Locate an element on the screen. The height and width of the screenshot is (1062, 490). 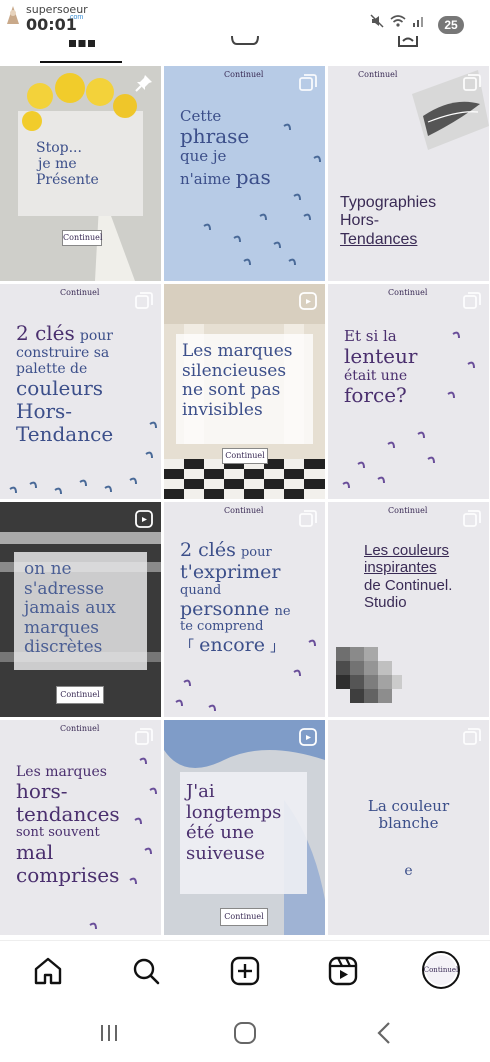
active-tab-indicator is located at coordinates (81, 62).